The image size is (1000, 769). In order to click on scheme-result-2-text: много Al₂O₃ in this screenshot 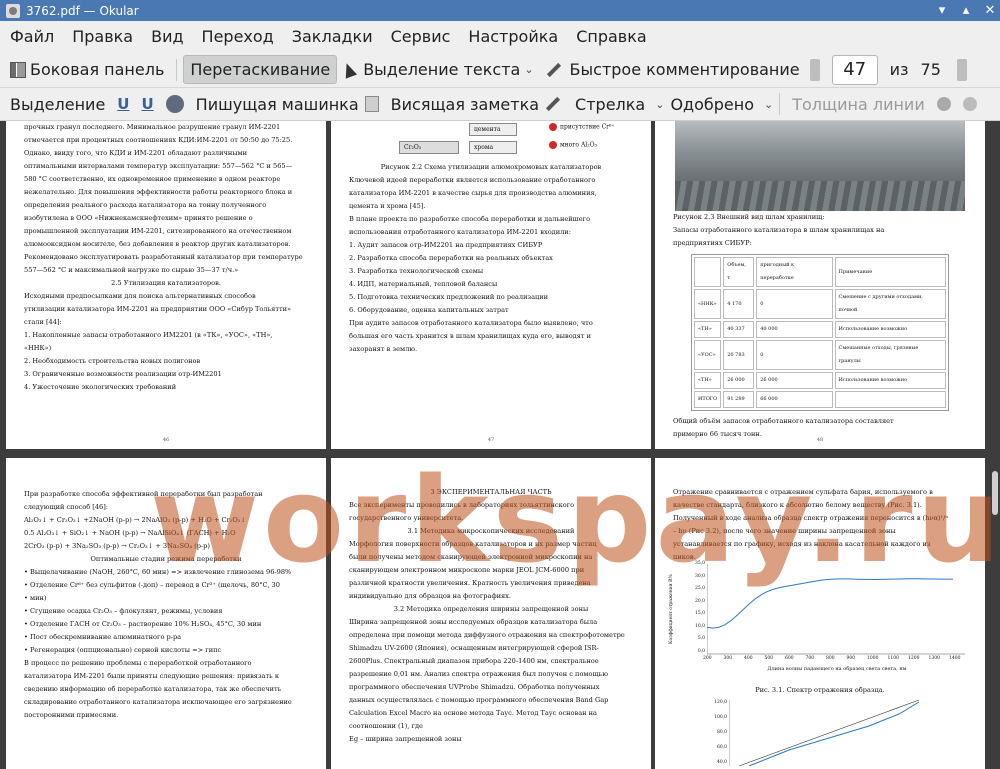, I will do `click(578, 145)`.